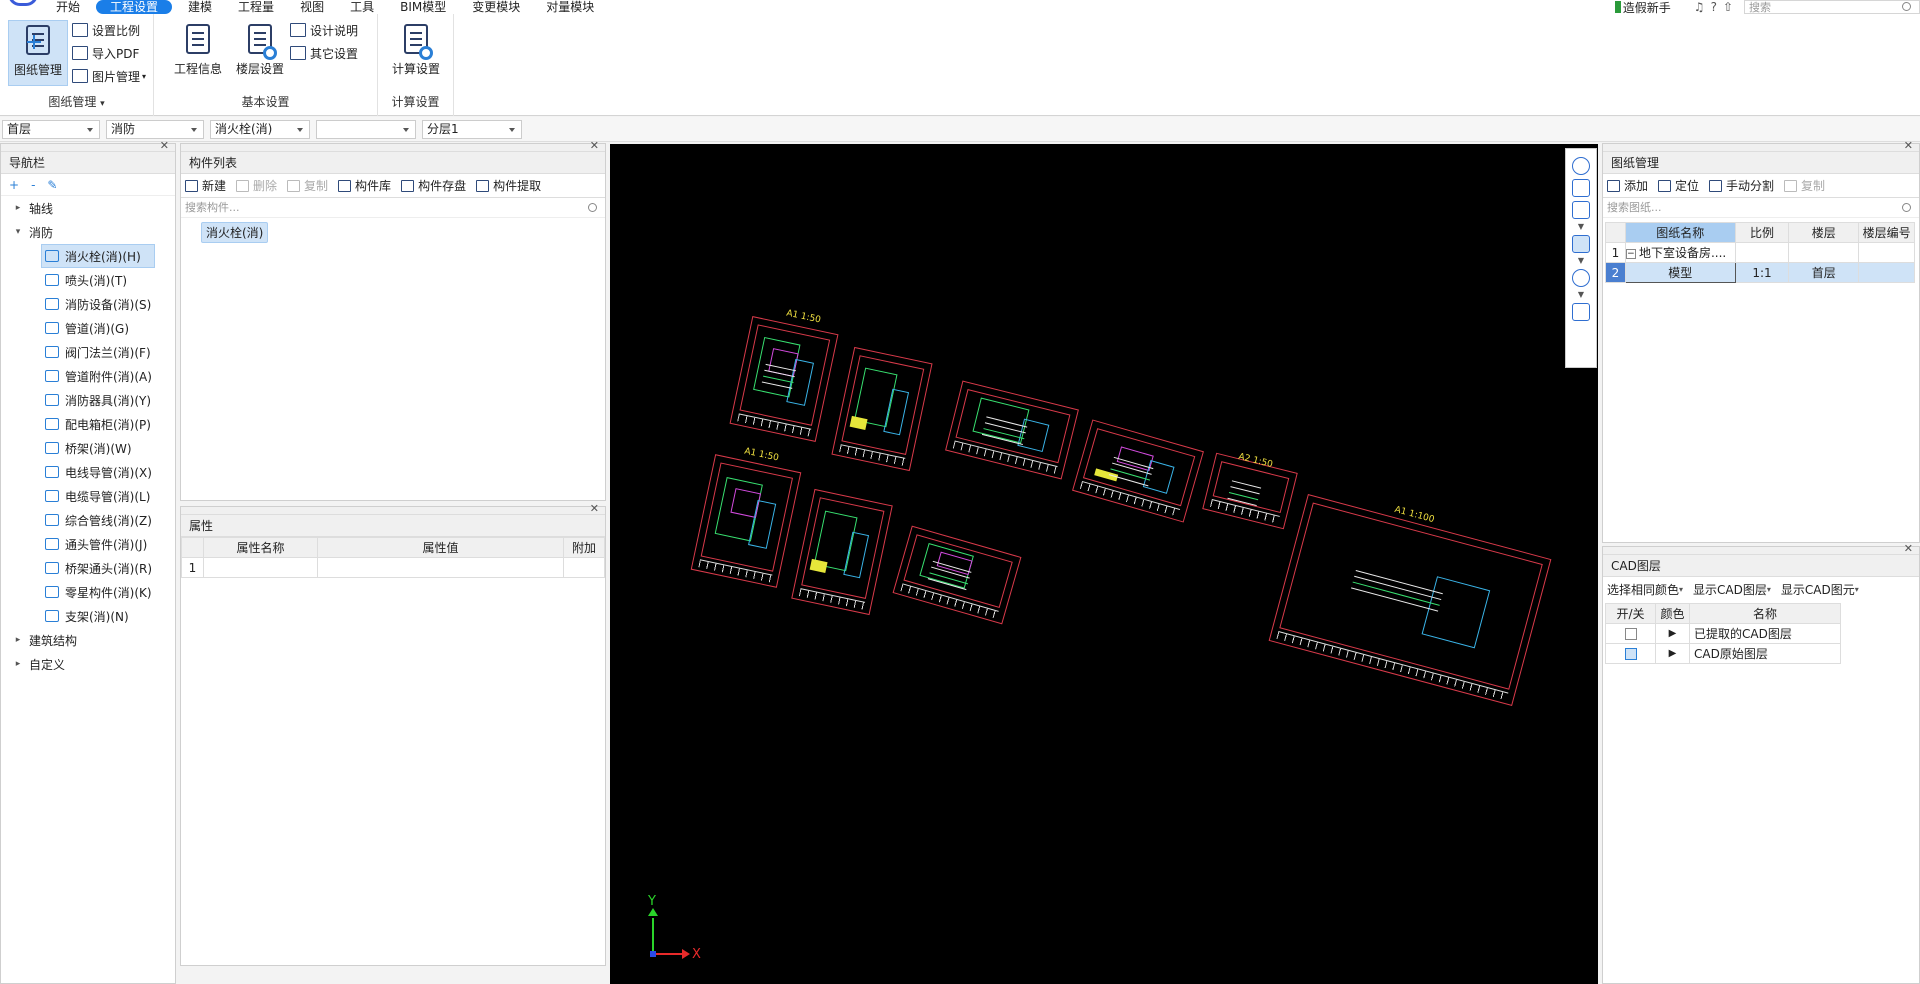 The height and width of the screenshot is (984, 1920). Describe the element at coordinates (364, 185) in the screenshot. I see `component-toolbar-button-3: 构件库` at that location.